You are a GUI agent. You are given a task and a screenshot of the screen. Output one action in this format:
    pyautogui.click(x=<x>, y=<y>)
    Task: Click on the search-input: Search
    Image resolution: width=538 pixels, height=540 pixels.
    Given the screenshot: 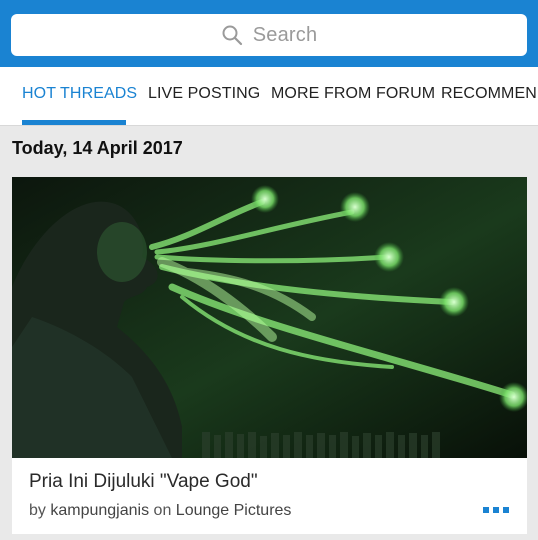 What is the action you would take?
    pyautogui.click(x=269, y=35)
    